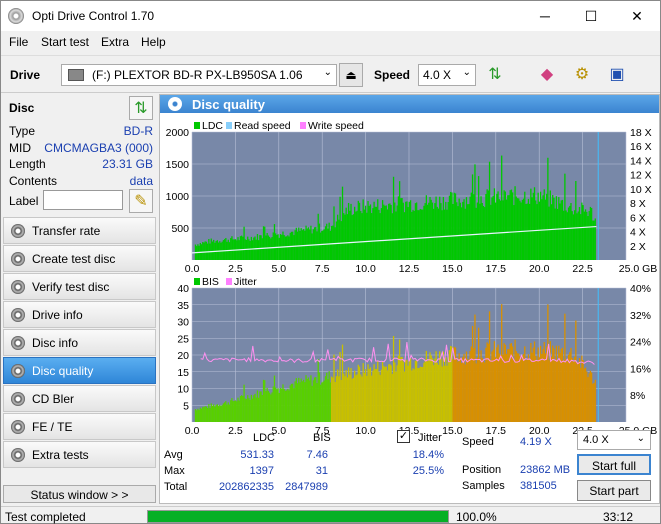 This screenshot has width=661, height=524. Describe the element at coordinates (55, 342) in the screenshot. I see `nav-label: Disc info` at that location.